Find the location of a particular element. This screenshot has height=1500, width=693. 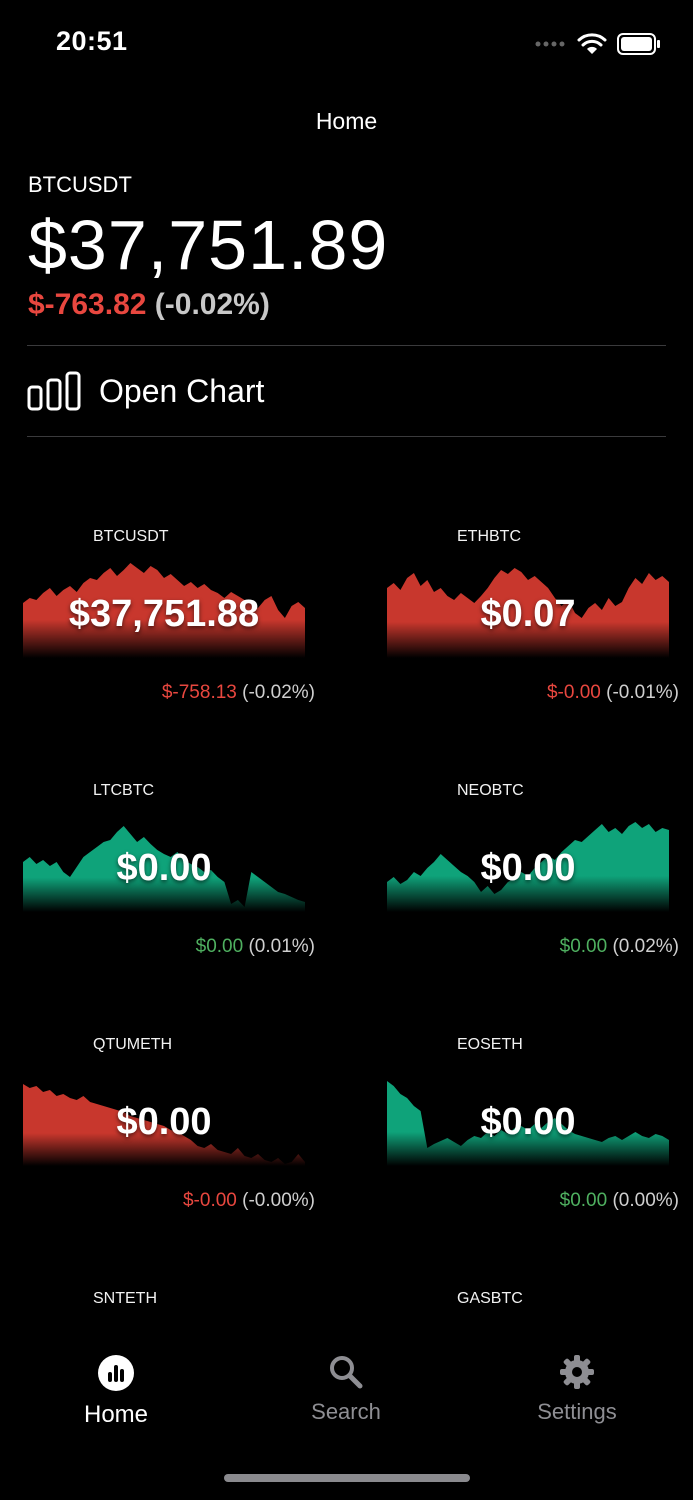

signal-dots-icon is located at coordinates (550, 44).